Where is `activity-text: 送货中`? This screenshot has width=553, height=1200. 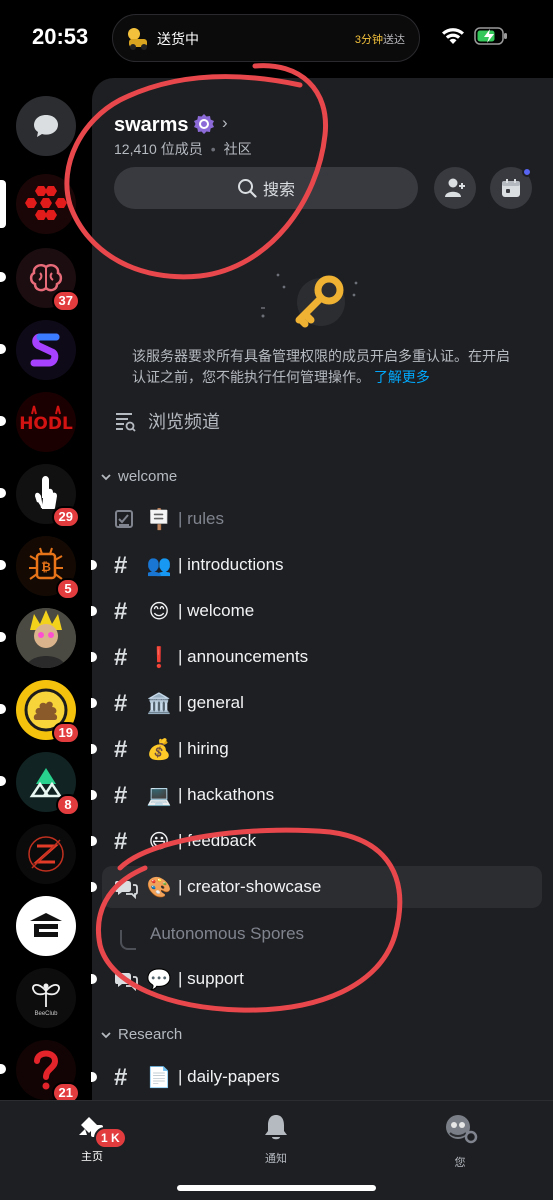
activity-text: 送货中 is located at coordinates (178, 39).